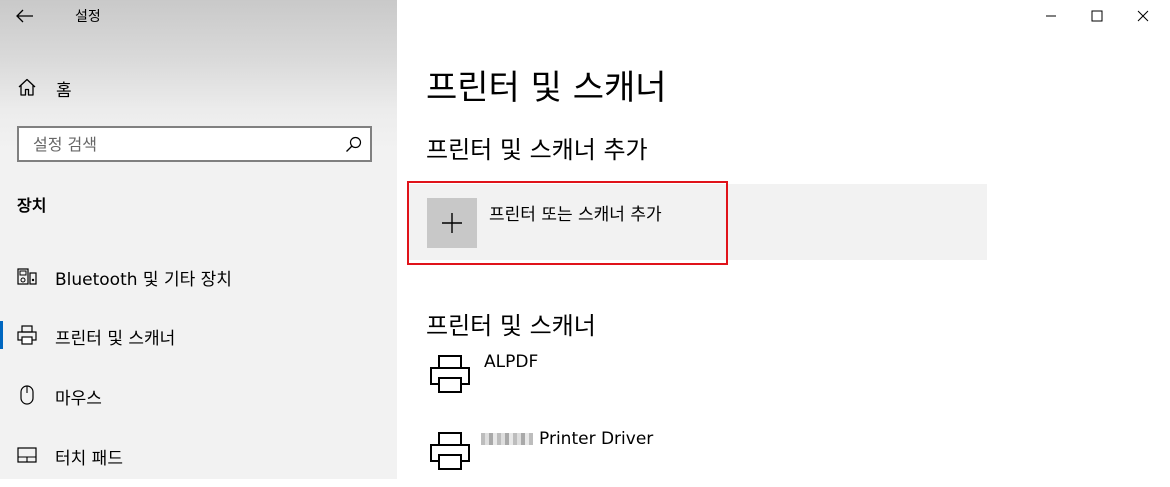 This screenshot has width=1170, height=487. Describe the element at coordinates (143, 280) in the screenshot. I see `sidebar-item-label: Bluetooth 및 기타 장치` at that location.